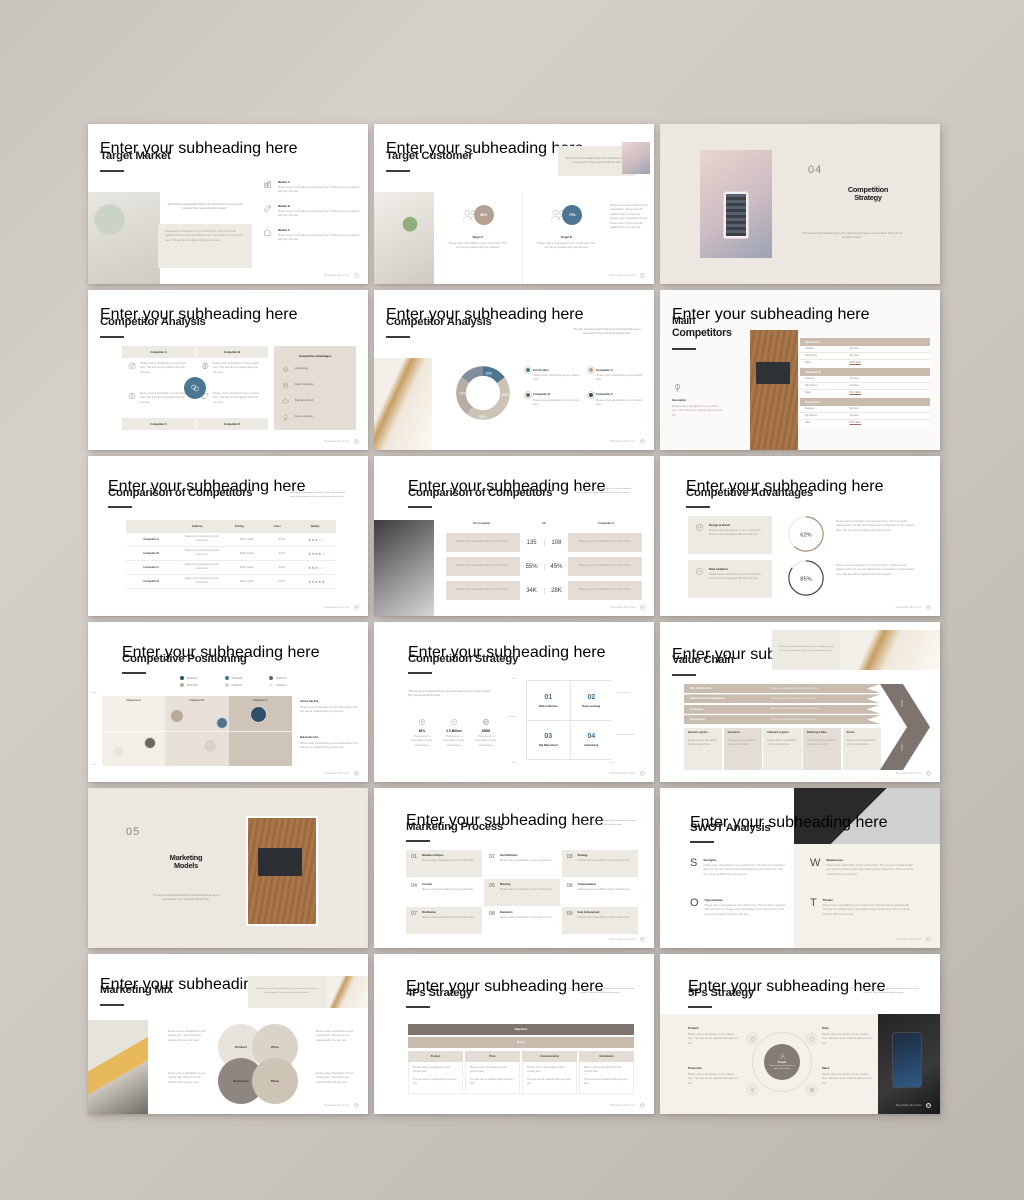  What do you see at coordinates (222, 723) in the screenshot?
I see `bubble-product-b` at bounding box center [222, 723].